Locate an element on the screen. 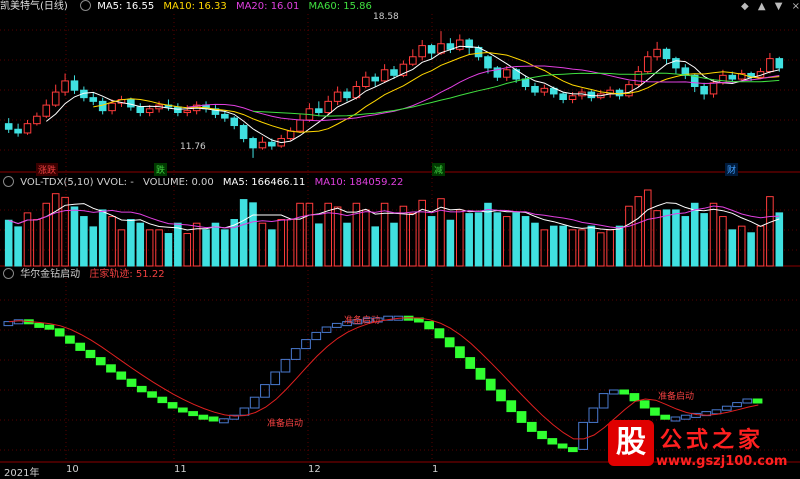 The height and width of the screenshot is (479, 800). close-icon: × is located at coordinates (796, 6).